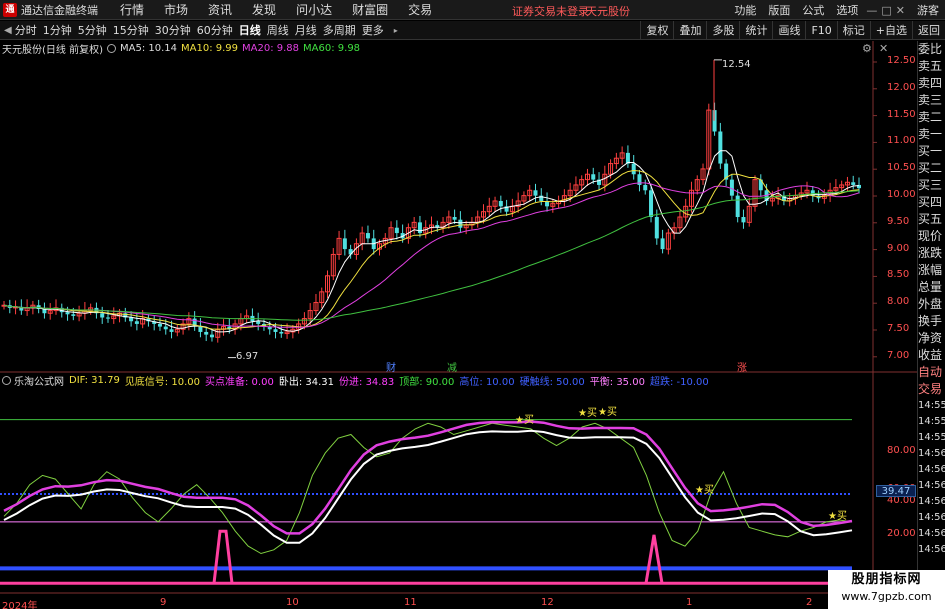 This screenshot has height=609, width=945. I want to click on period-60min: 60分钟, so click(215, 30).